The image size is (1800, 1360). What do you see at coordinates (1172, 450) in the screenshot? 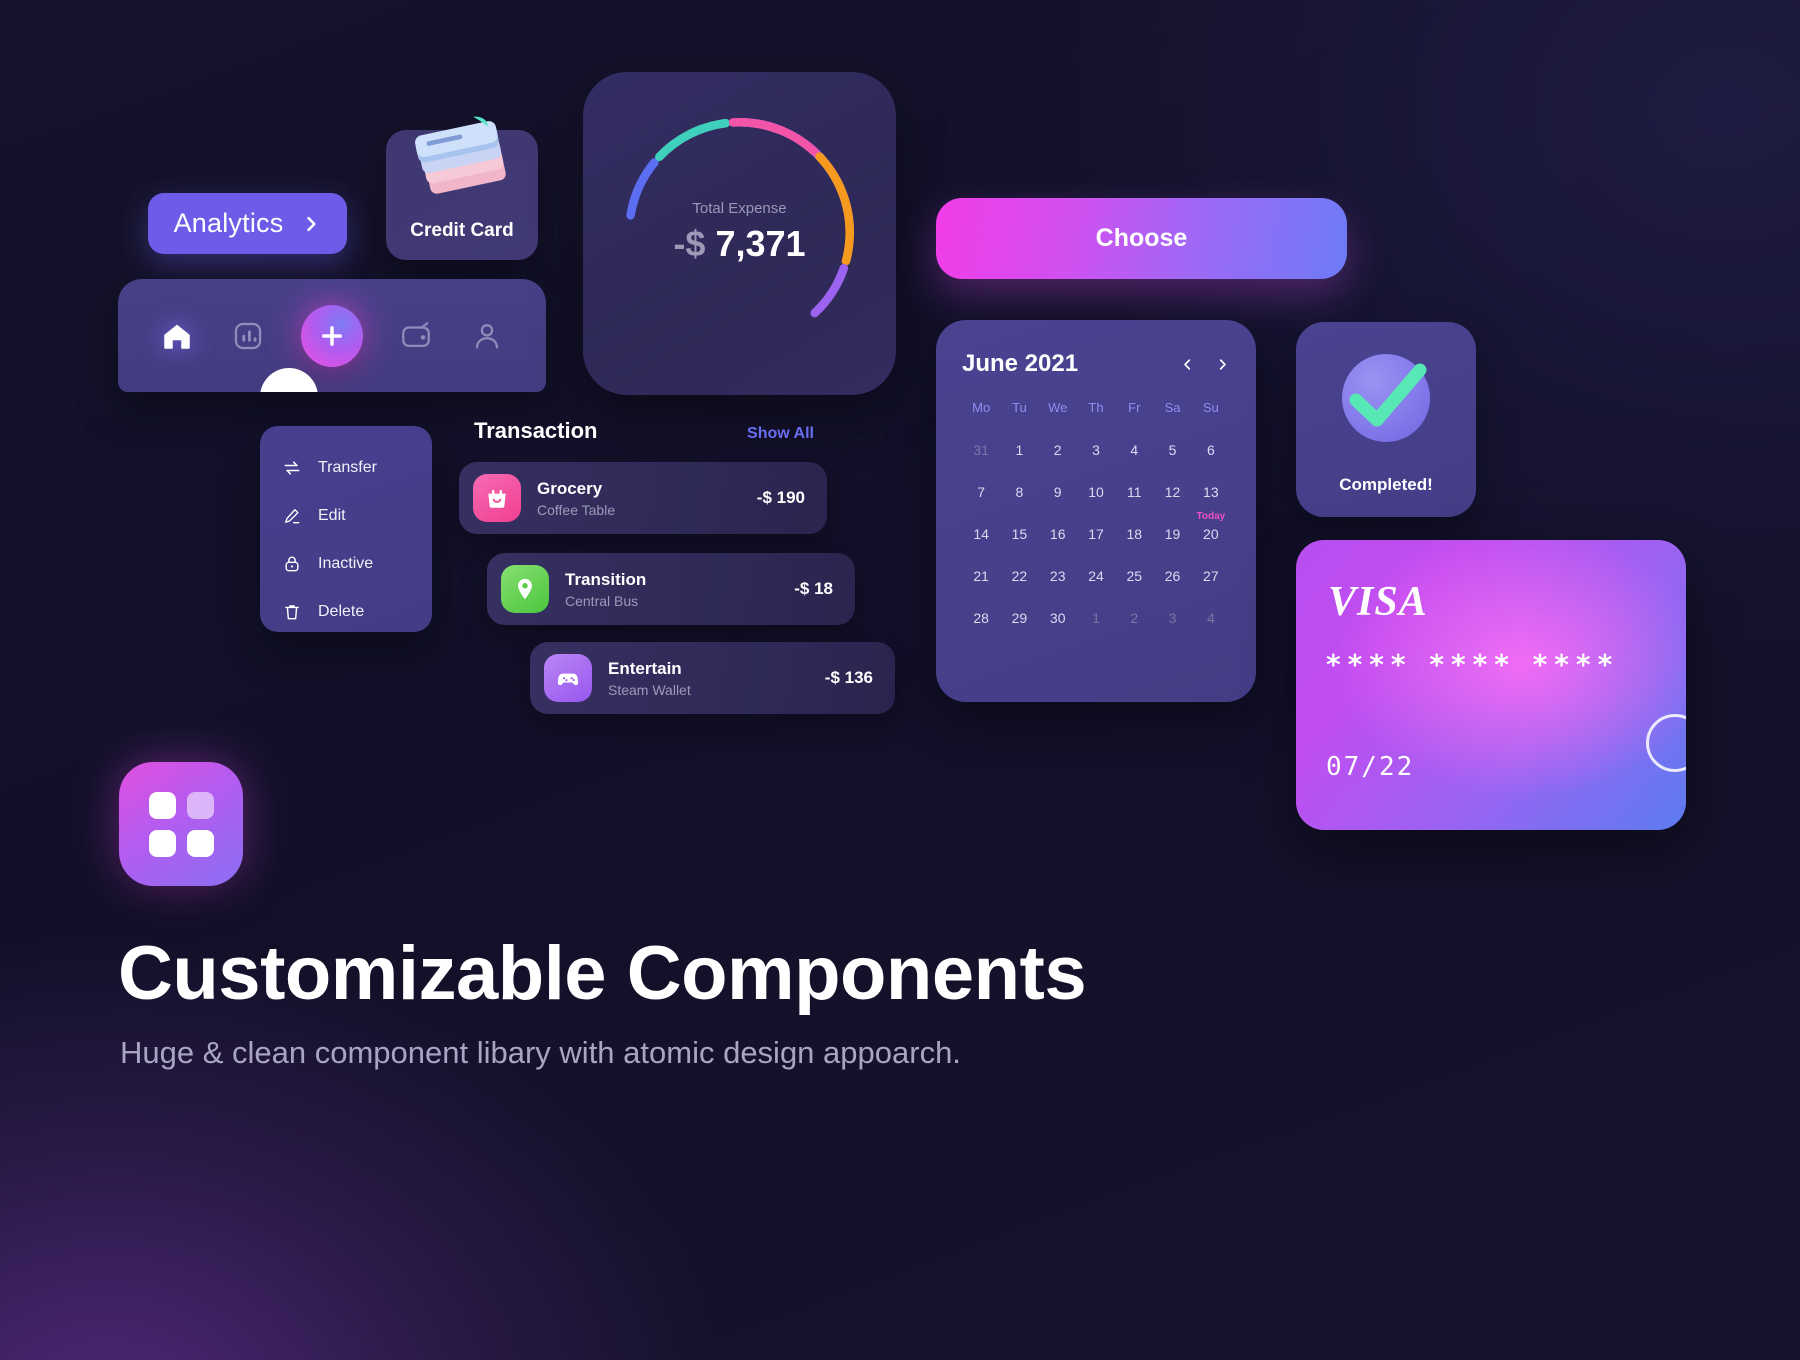
I see `calendar-day: 5` at bounding box center [1172, 450].